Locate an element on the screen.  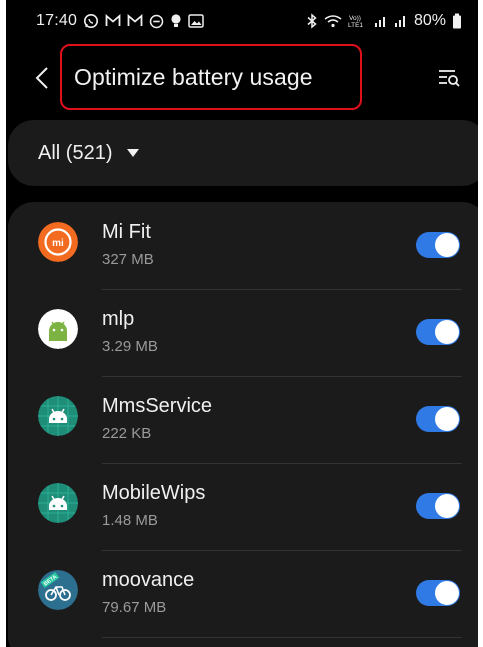
bluetooth-icon is located at coordinates (312, 21).